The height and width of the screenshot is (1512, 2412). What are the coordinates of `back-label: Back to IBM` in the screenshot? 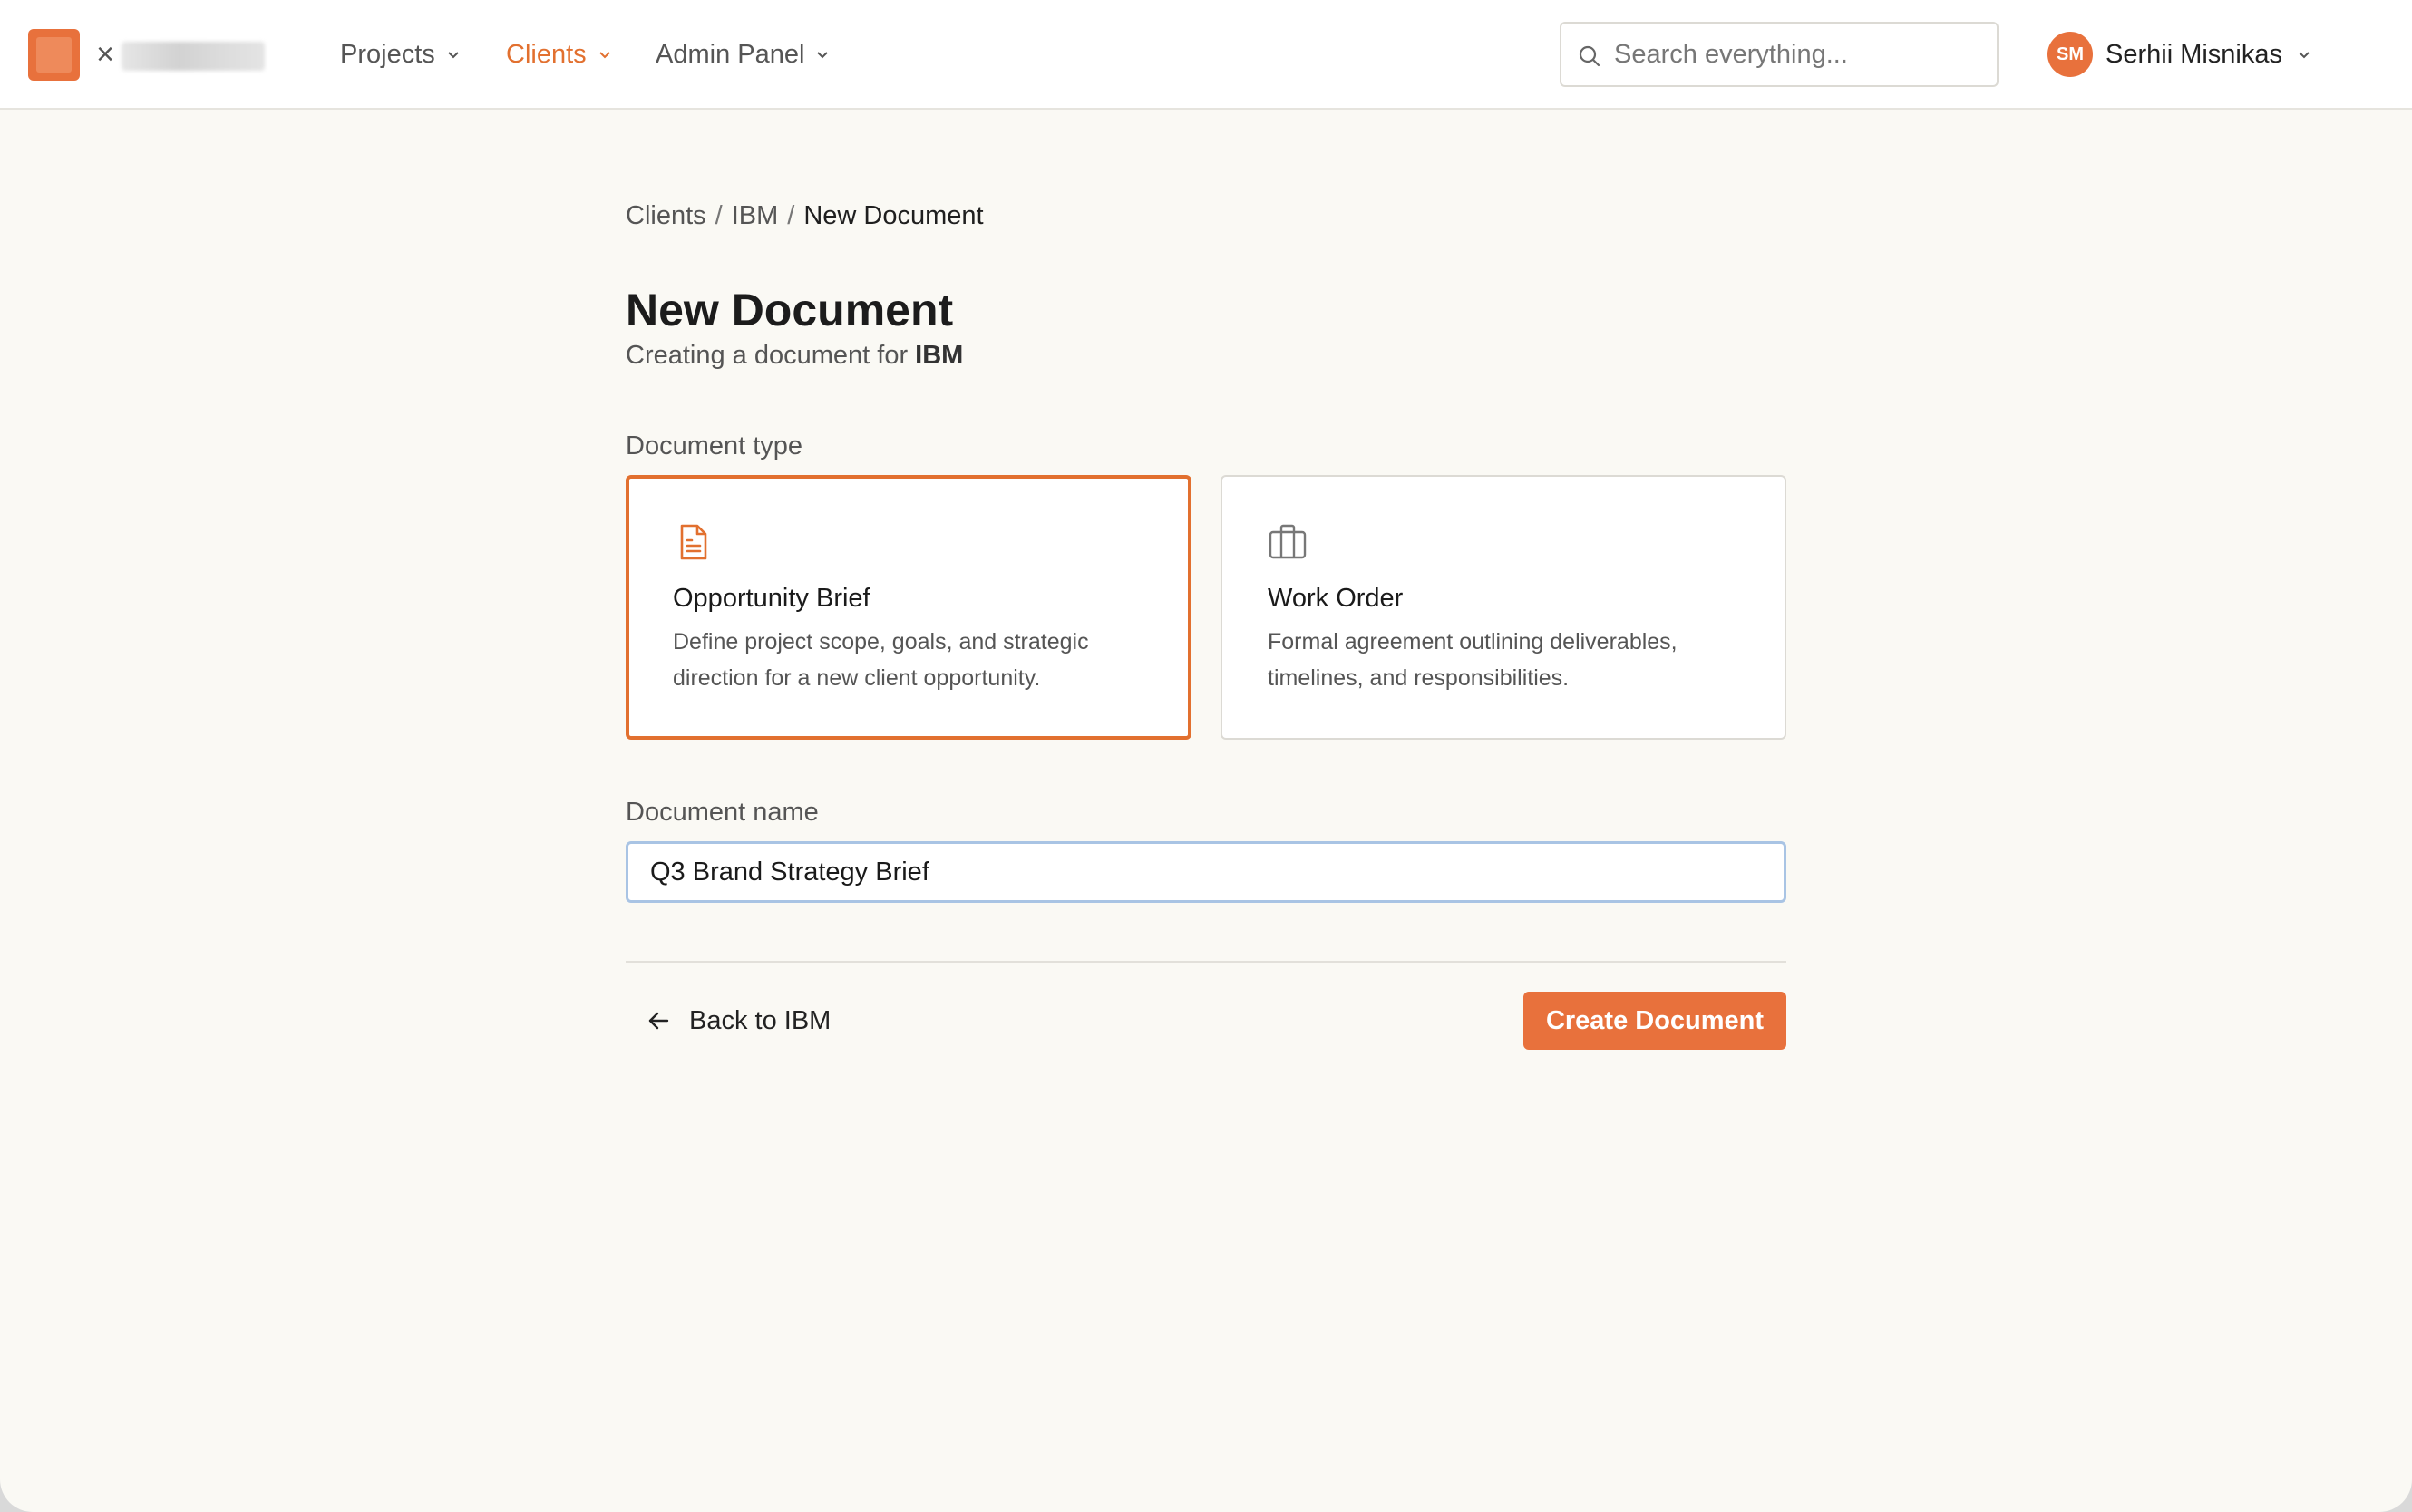 It's located at (760, 1020).